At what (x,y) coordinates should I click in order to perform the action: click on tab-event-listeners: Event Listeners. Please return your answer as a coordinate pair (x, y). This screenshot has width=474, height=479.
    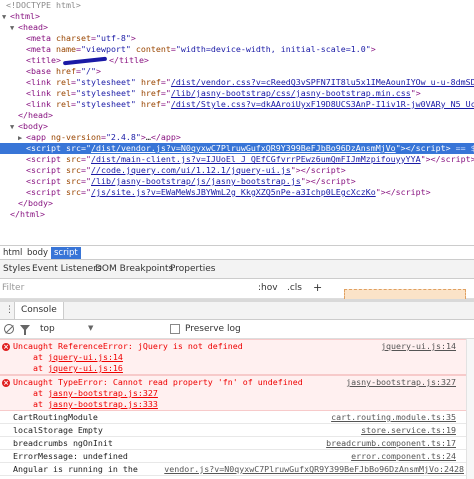
    Looking at the image, I should click on (67, 269).